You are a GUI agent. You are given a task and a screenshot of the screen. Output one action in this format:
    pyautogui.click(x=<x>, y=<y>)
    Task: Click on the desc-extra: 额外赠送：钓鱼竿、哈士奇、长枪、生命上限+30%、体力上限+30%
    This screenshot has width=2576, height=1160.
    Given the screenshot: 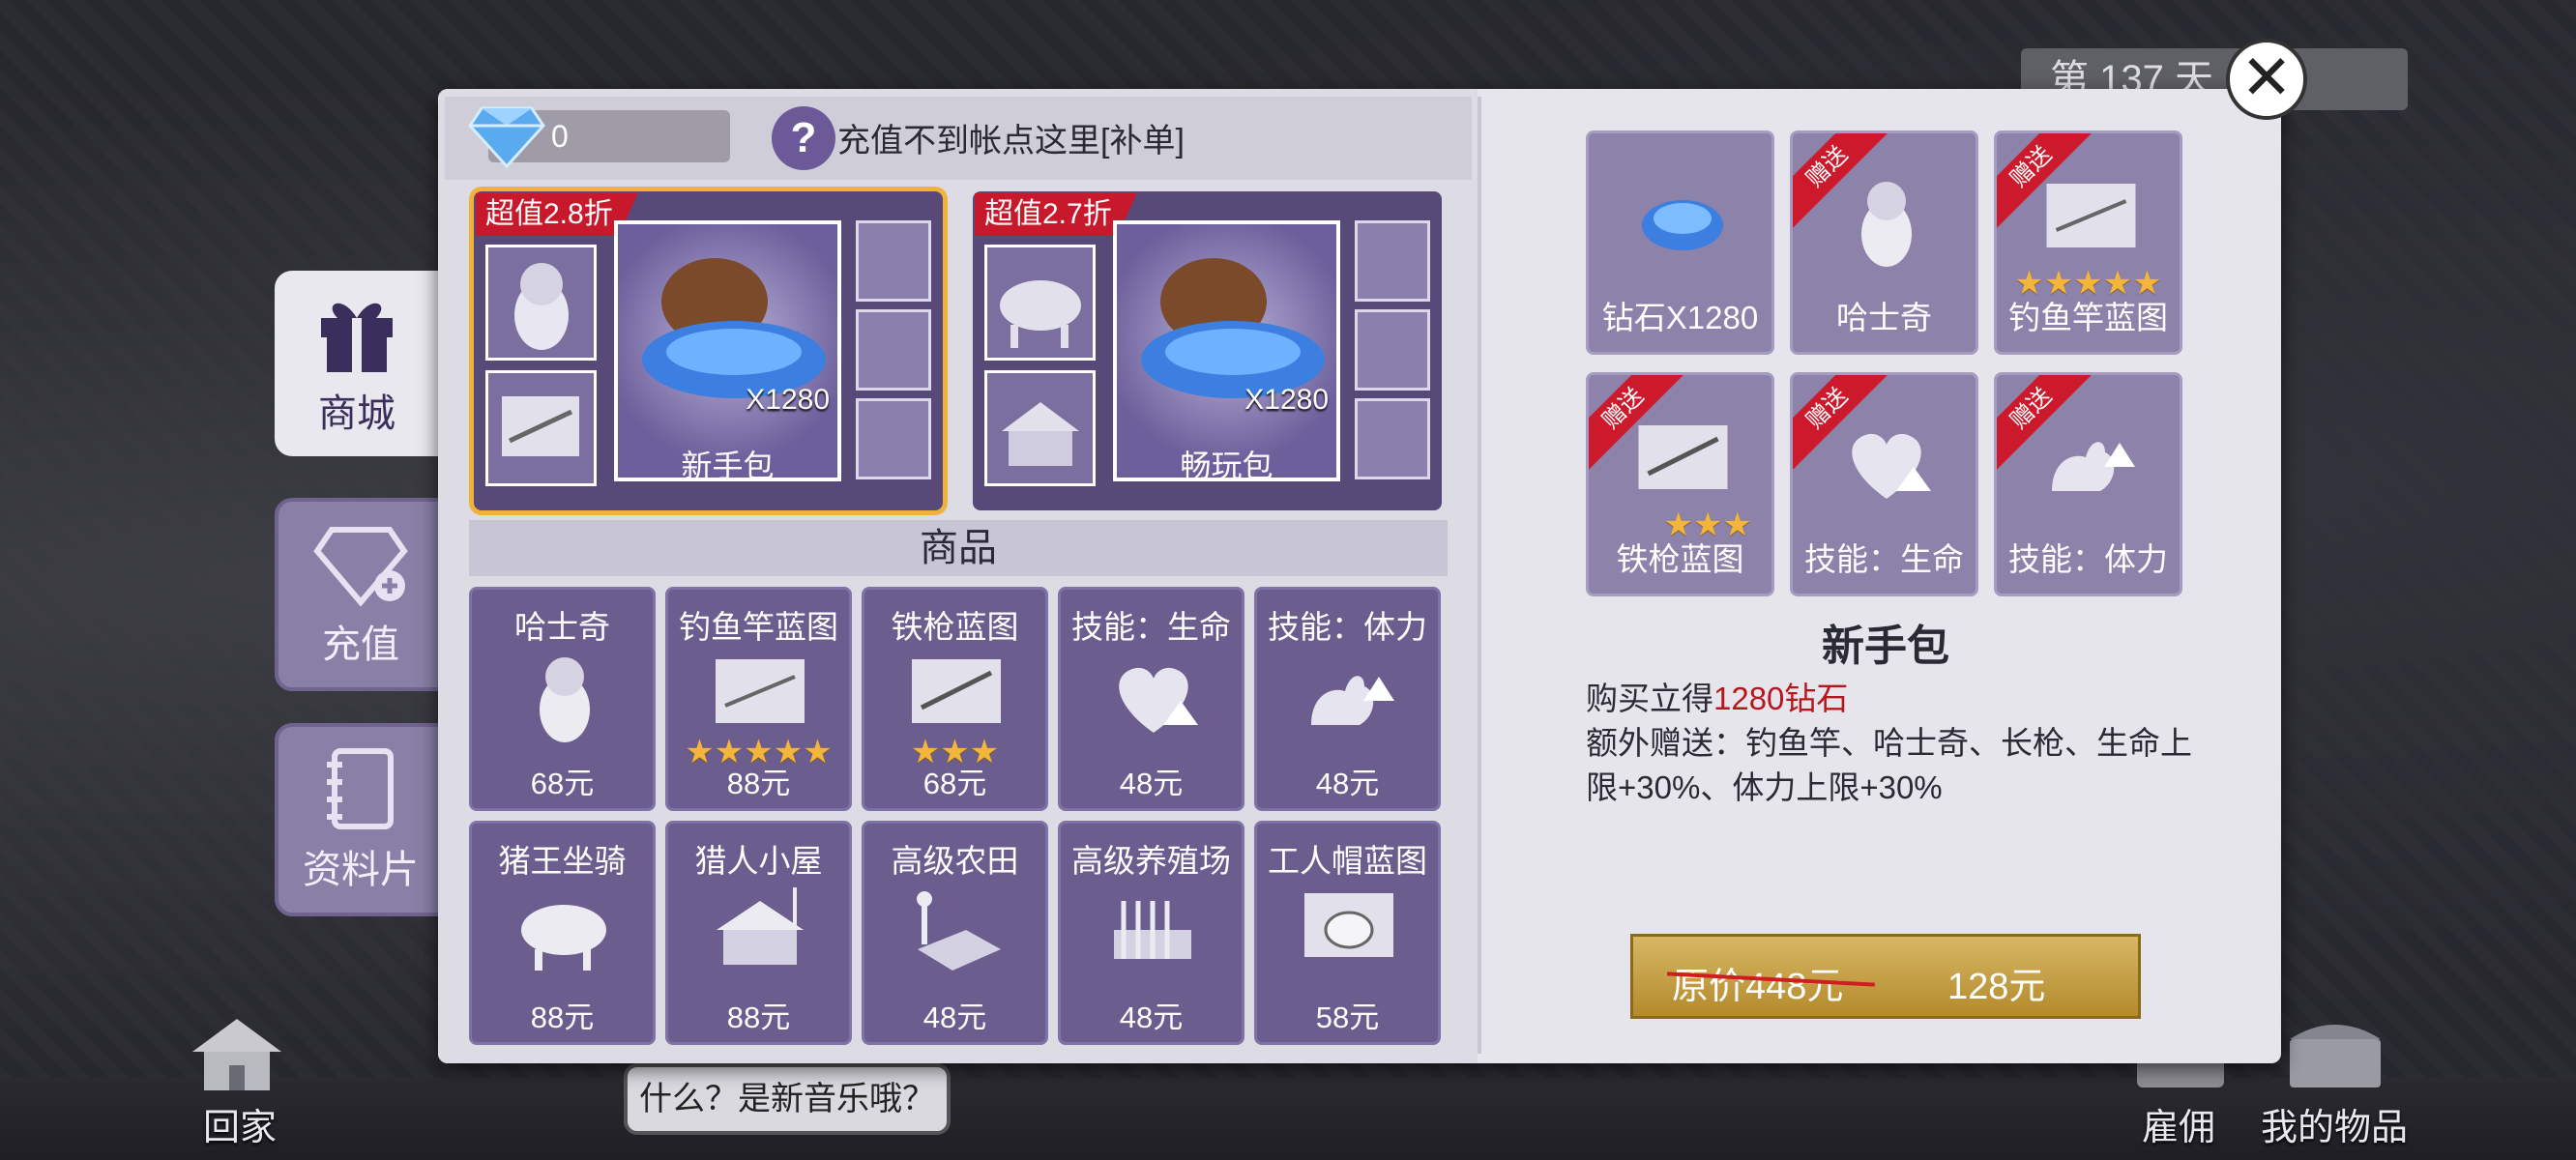 What is the action you would take?
    pyautogui.click(x=1889, y=765)
    